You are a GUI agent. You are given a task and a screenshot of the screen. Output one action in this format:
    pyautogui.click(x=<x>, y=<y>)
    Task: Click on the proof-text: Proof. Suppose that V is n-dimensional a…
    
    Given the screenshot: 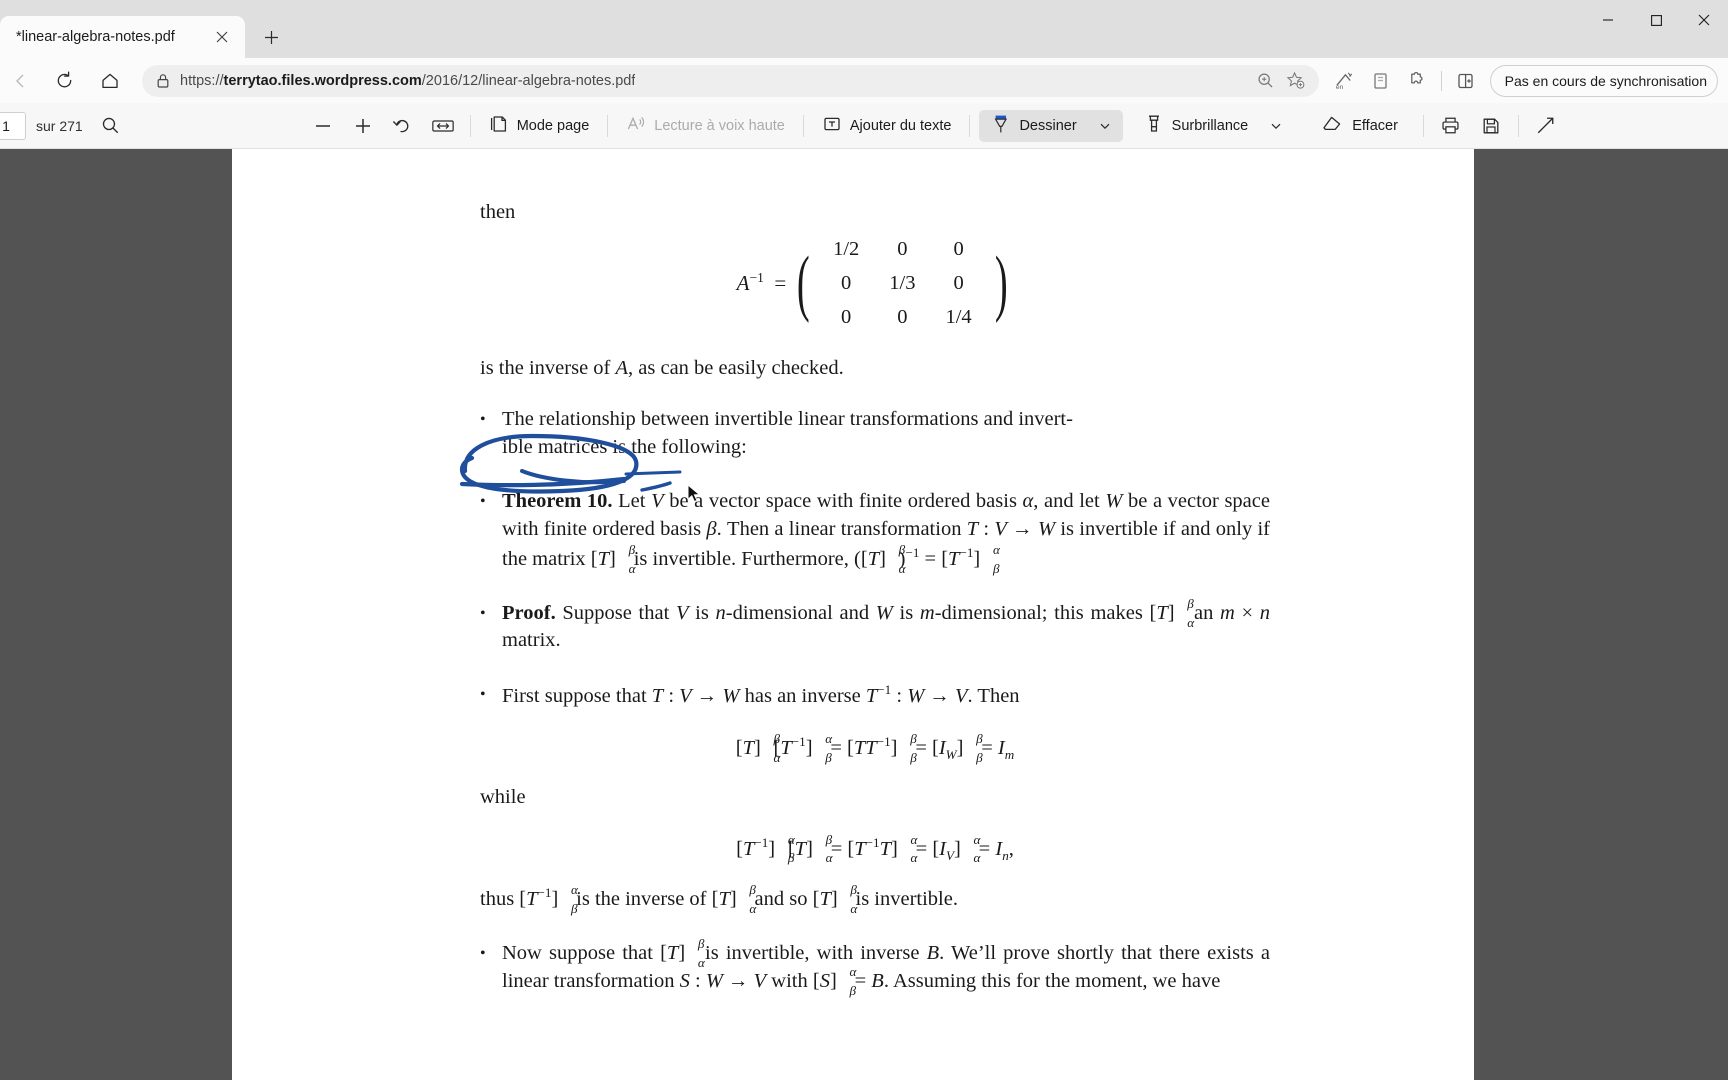 What is the action you would take?
    pyautogui.click(x=886, y=623)
    